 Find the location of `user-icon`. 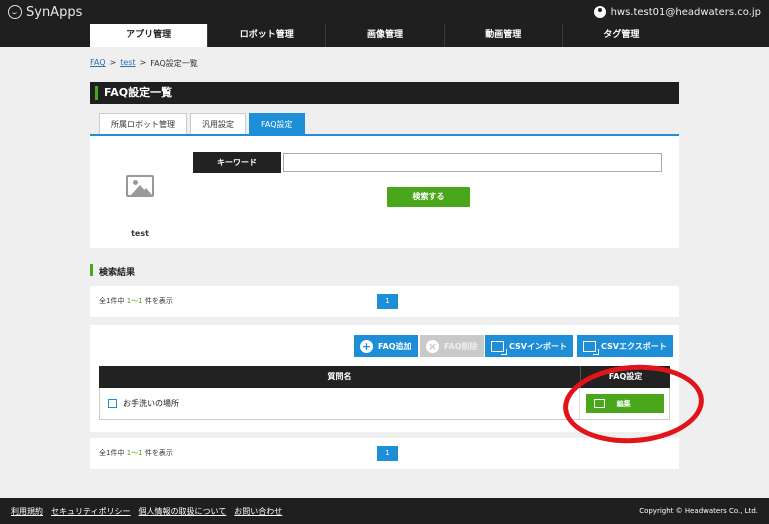

user-icon is located at coordinates (599, 12).